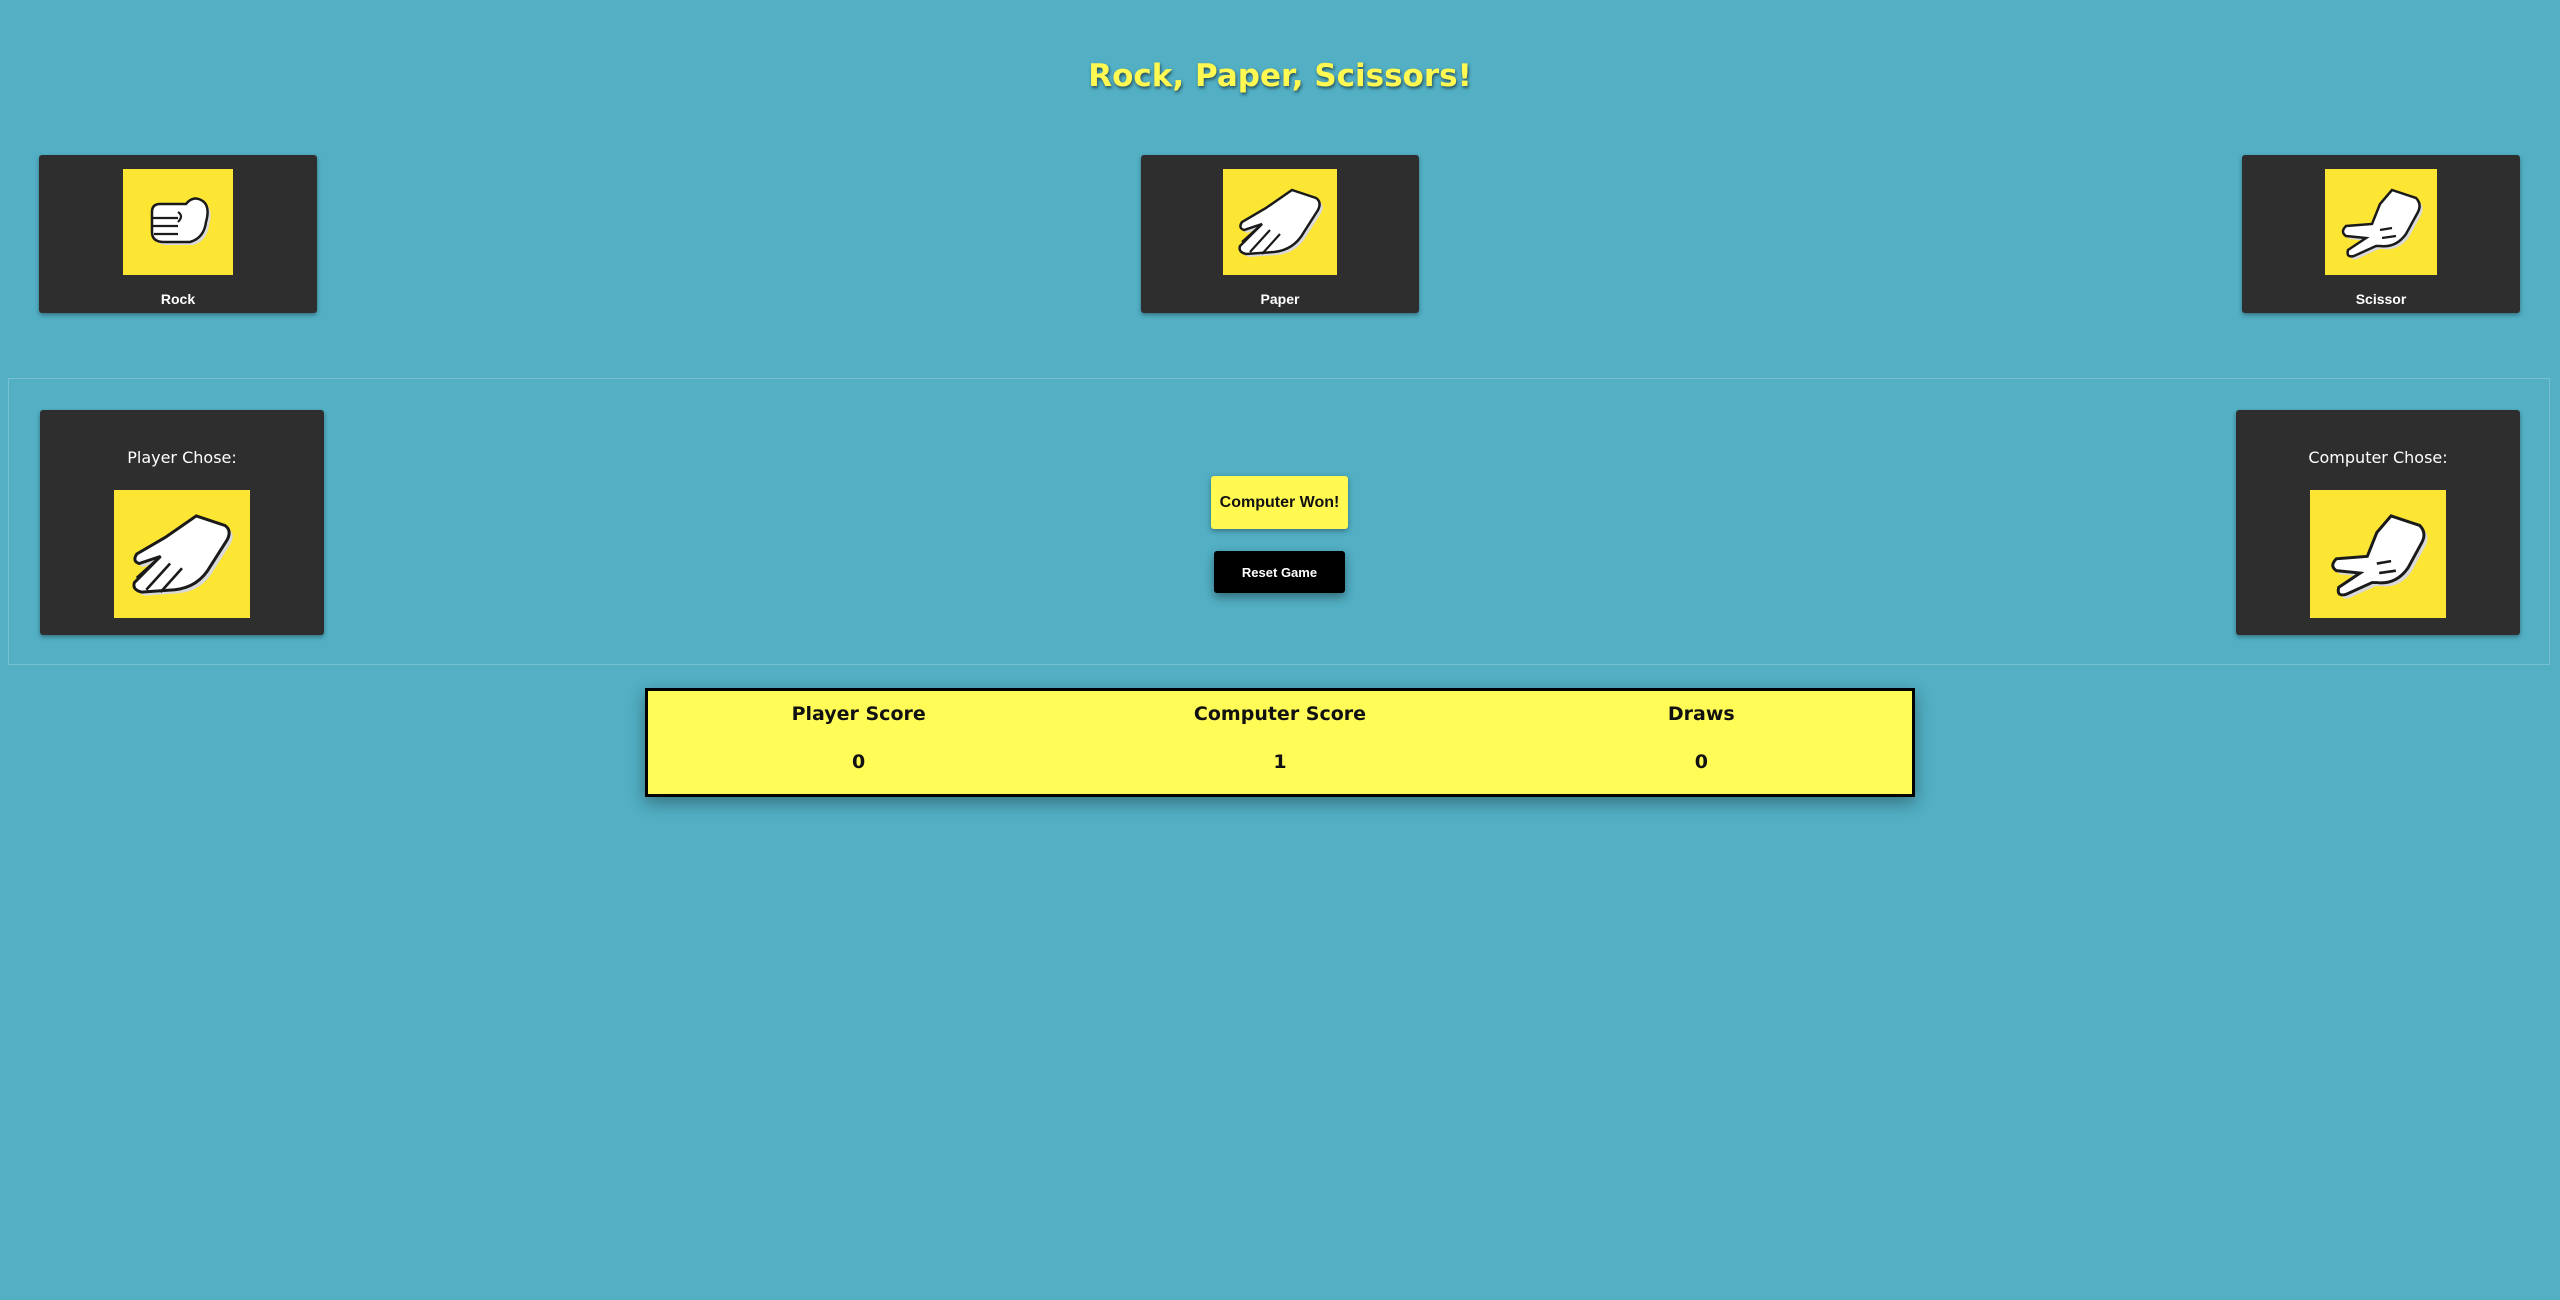  I want to click on computer-choice-caption: Computer Chose:, so click(2378, 457).